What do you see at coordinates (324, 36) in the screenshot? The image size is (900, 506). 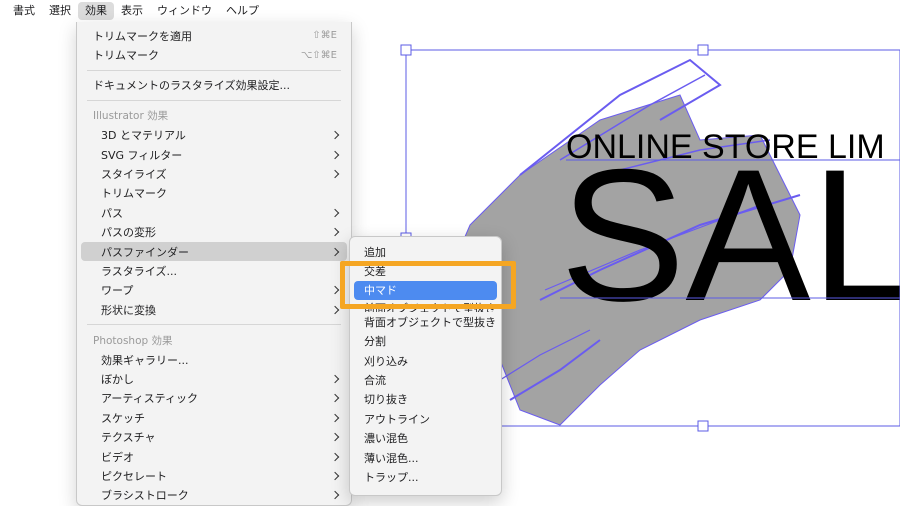 I see `shortcut-apply-trim: ⇧⌘E` at bounding box center [324, 36].